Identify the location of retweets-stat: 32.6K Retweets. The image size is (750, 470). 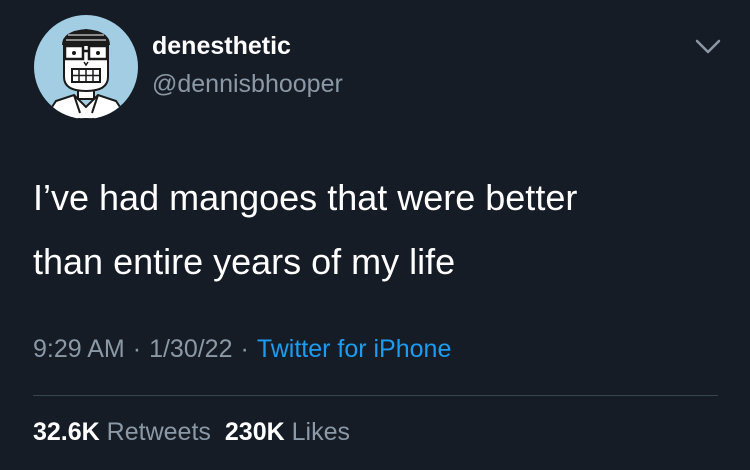
(122, 432).